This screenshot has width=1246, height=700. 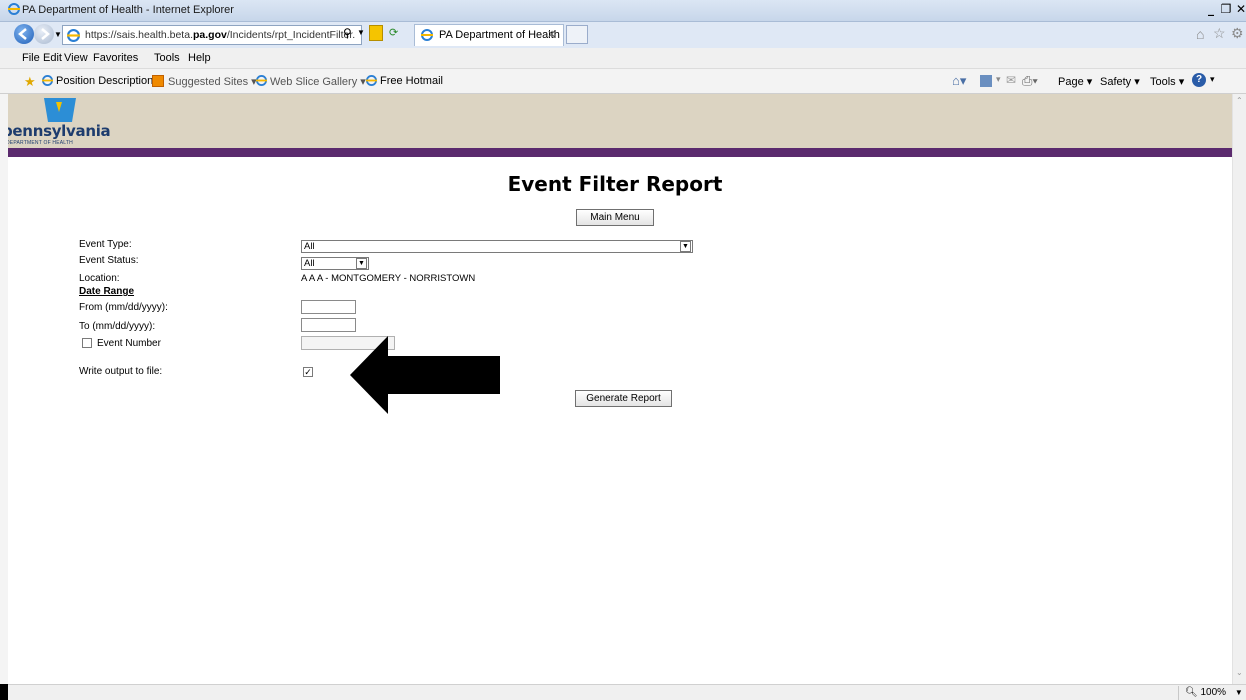 What do you see at coordinates (1011, 80) in the screenshot?
I see `read-mail-icon: ✉` at bounding box center [1011, 80].